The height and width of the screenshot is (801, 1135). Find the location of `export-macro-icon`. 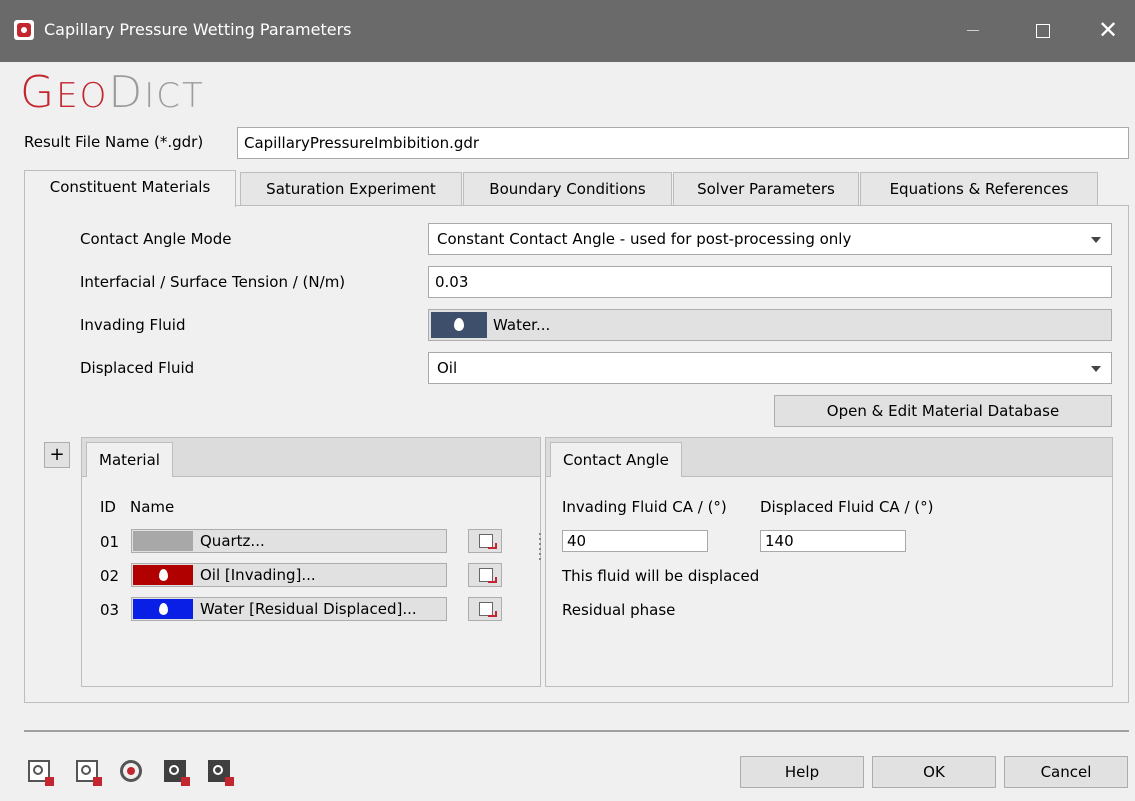

export-macro-icon is located at coordinates (177, 773).